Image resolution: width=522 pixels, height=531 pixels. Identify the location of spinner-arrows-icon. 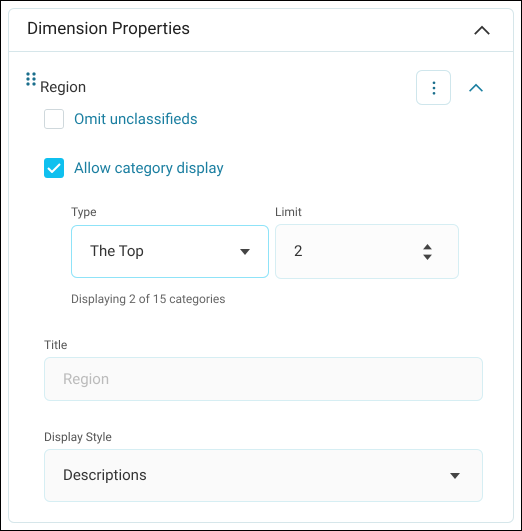
(427, 252).